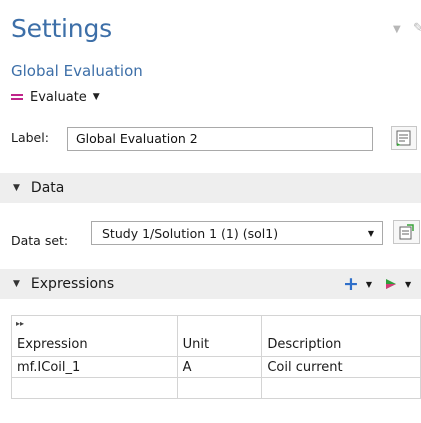 The image size is (421, 423). What do you see at coordinates (351, 284) in the screenshot?
I see `add-icon: +` at bounding box center [351, 284].